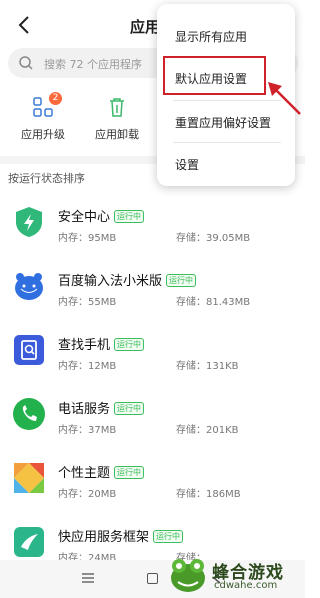  I want to click on app-memory: 内存：12MB, so click(87, 366).